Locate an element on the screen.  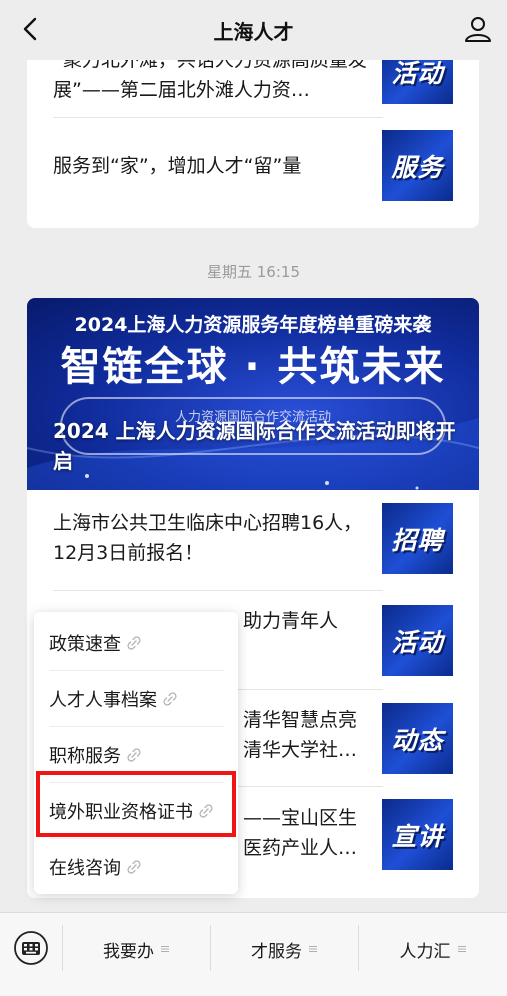
banner-headline: 智链全球 · 共筑未来 is located at coordinates (253, 367).